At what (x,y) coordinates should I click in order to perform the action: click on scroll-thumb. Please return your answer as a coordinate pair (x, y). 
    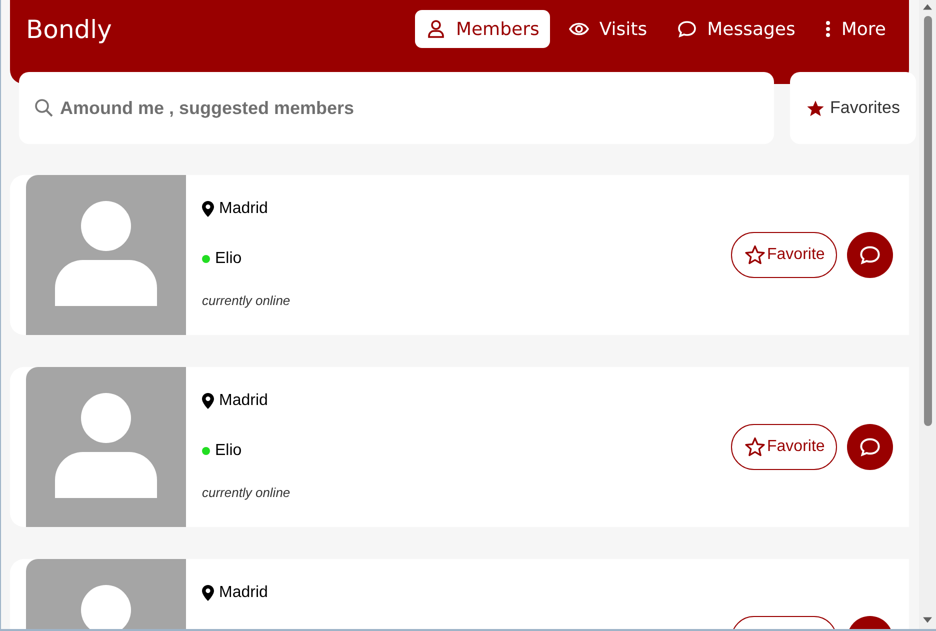
    Looking at the image, I should click on (928, 221).